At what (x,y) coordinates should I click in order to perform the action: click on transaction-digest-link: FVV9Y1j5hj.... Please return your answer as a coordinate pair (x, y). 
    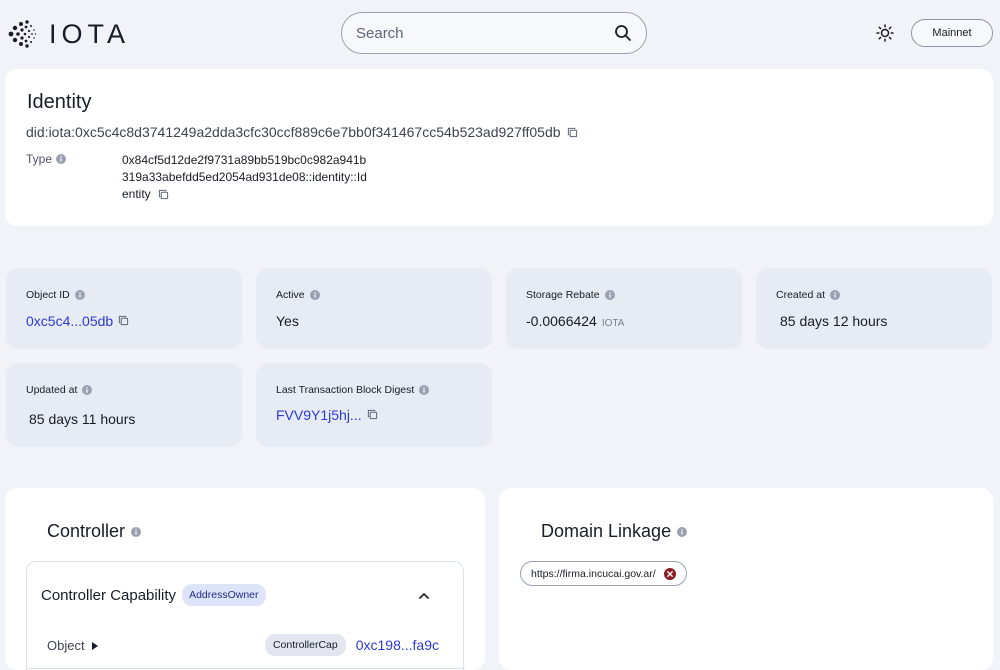
    Looking at the image, I should click on (319, 415).